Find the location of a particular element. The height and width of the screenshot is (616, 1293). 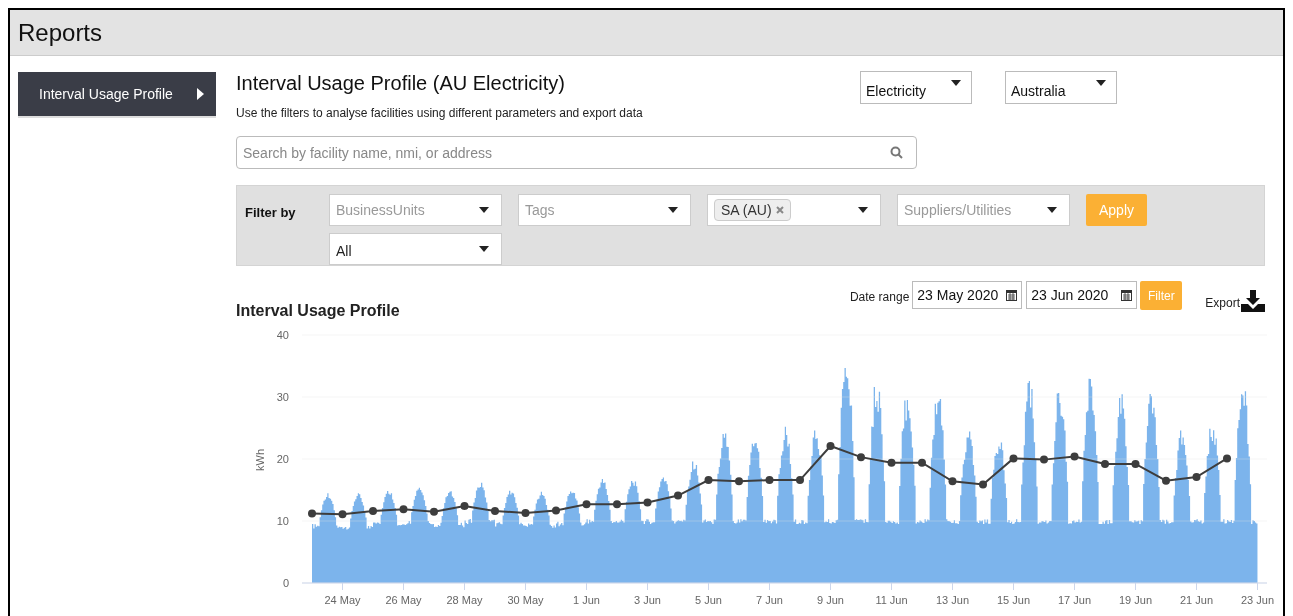

axis-label: 30 May is located at coordinates (525, 600).